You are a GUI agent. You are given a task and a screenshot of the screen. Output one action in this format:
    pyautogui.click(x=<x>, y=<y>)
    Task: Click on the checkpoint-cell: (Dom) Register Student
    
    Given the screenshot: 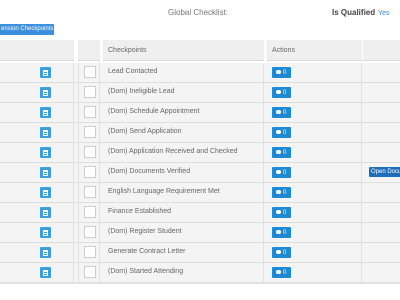 What is the action you would take?
    pyautogui.click(x=183, y=232)
    